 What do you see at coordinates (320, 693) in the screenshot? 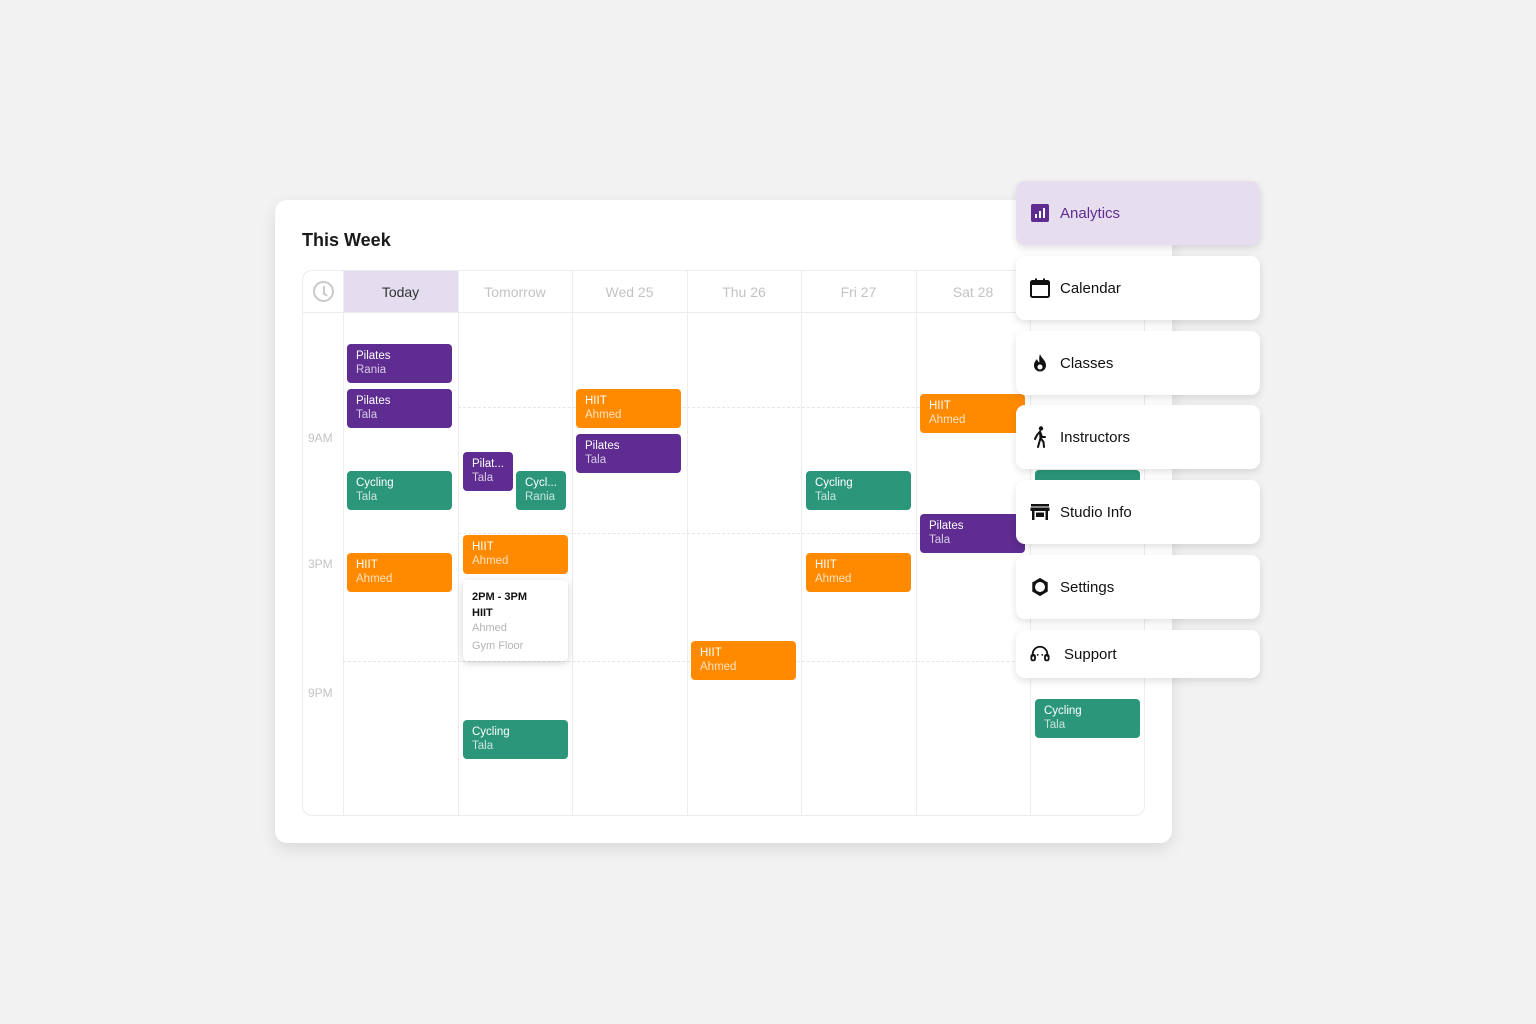
I see `time-label-9pm: 9PM` at bounding box center [320, 693].